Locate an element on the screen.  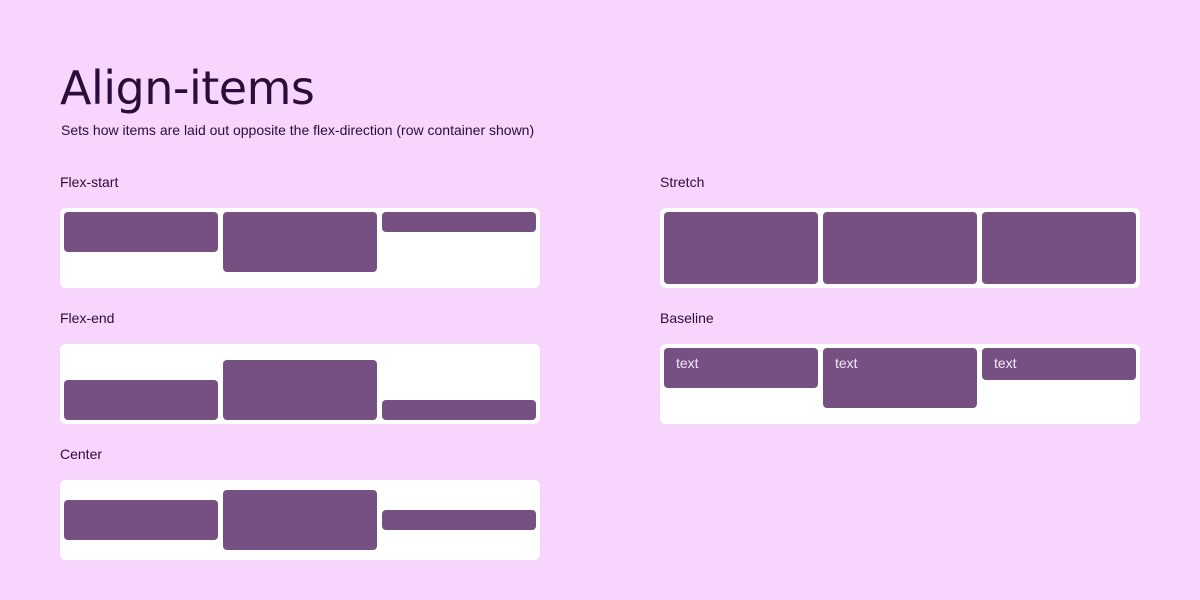
example-baseline: Baseline text text text is located at coordinates (900, 366).